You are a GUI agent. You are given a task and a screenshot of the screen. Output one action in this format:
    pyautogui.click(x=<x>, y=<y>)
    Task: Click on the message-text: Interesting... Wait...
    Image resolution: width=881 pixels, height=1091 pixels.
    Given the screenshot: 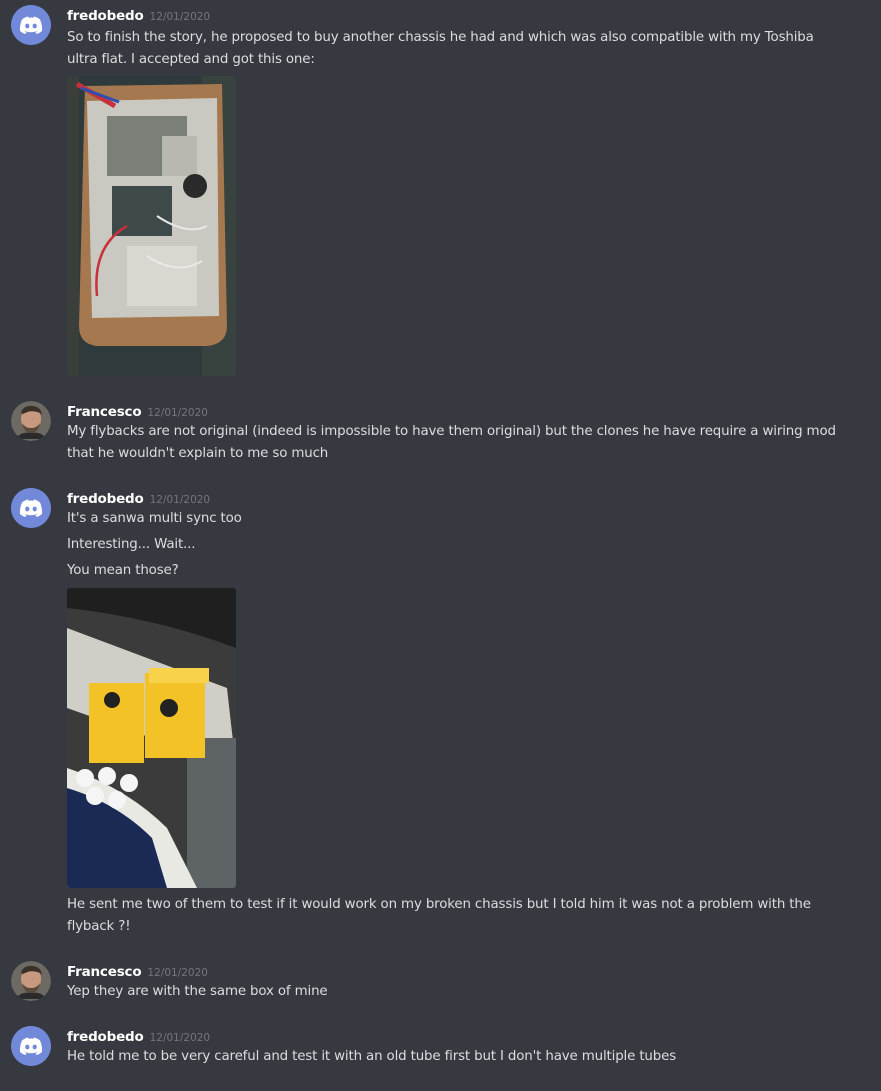 What is the action you would take?
    pyautogui.click(x=131, y=544)
    